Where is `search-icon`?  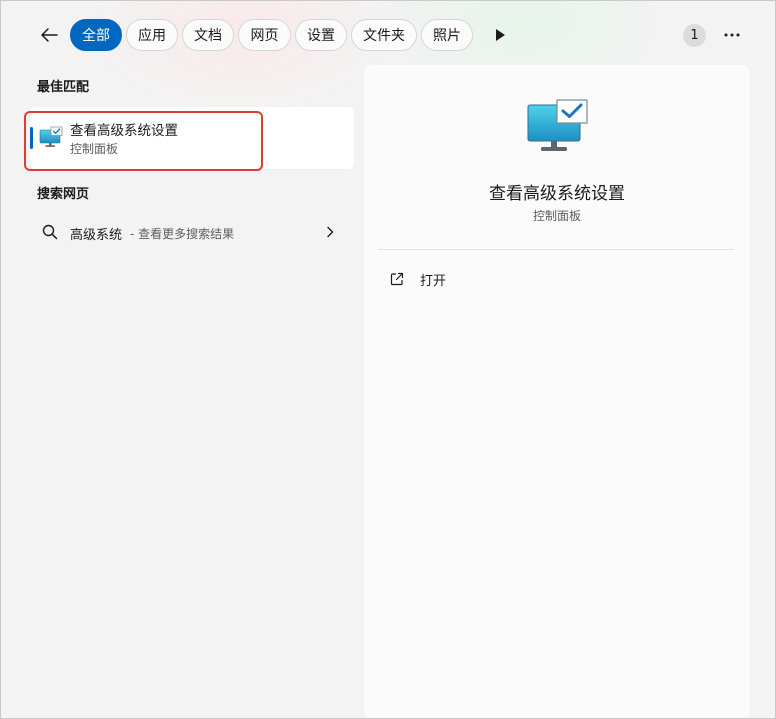 search-icon is located at coordinates (50, 232).